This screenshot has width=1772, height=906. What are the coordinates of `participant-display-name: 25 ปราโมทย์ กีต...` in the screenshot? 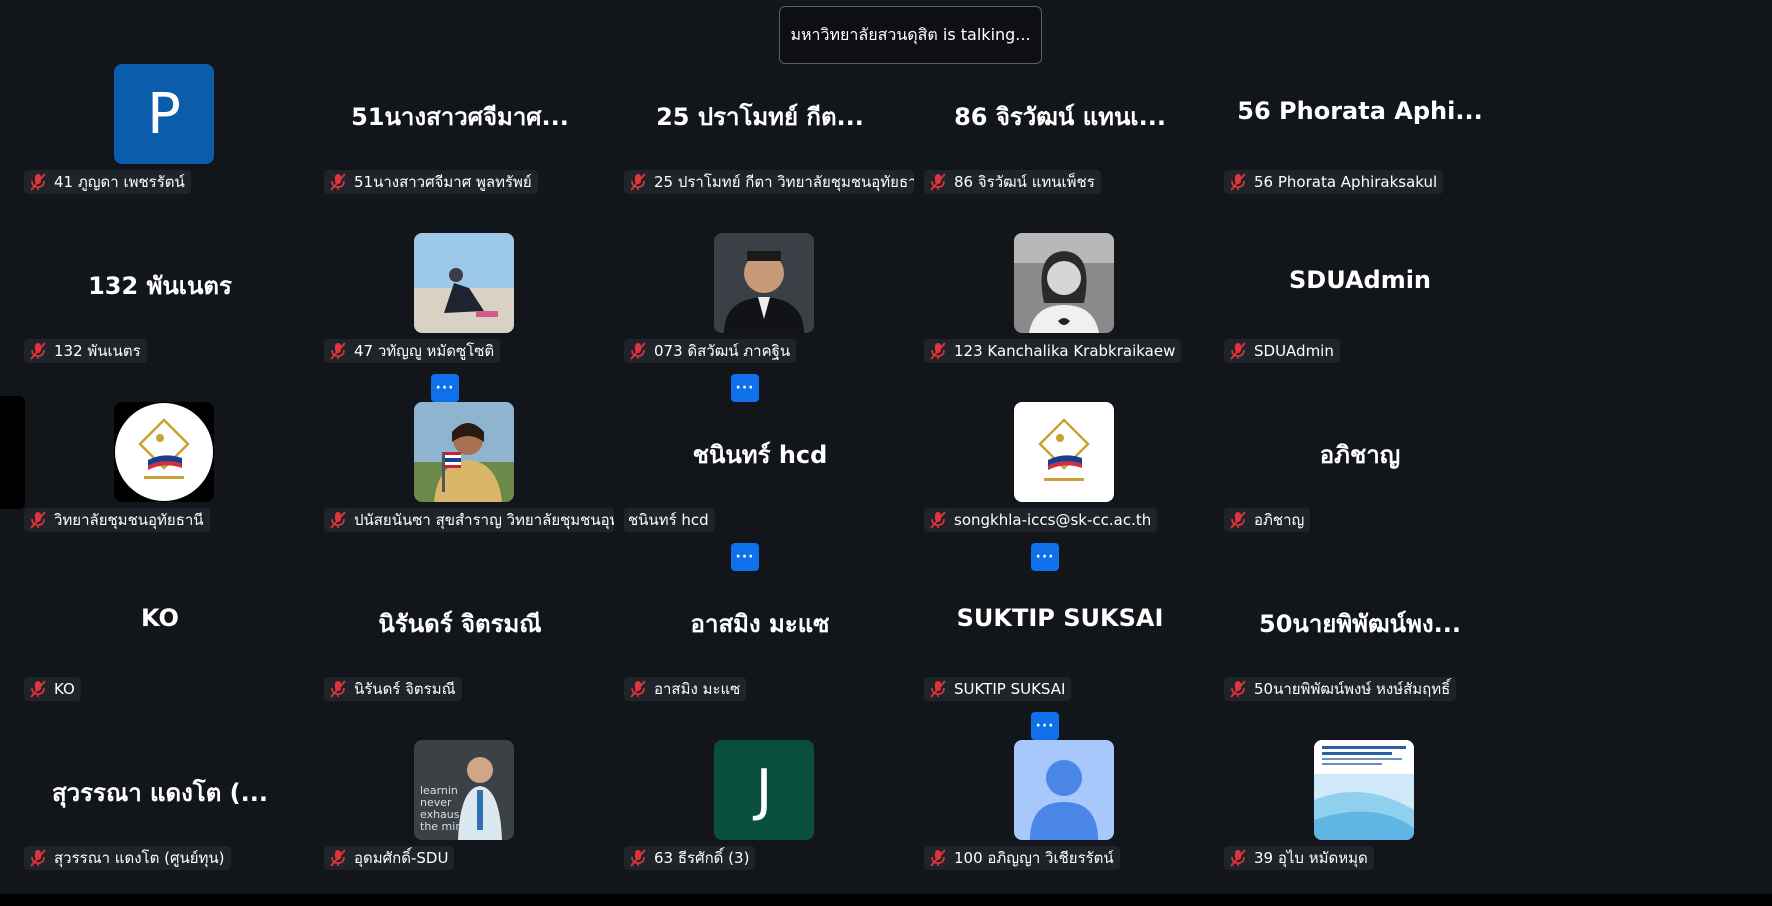 It's located at (760, 117).